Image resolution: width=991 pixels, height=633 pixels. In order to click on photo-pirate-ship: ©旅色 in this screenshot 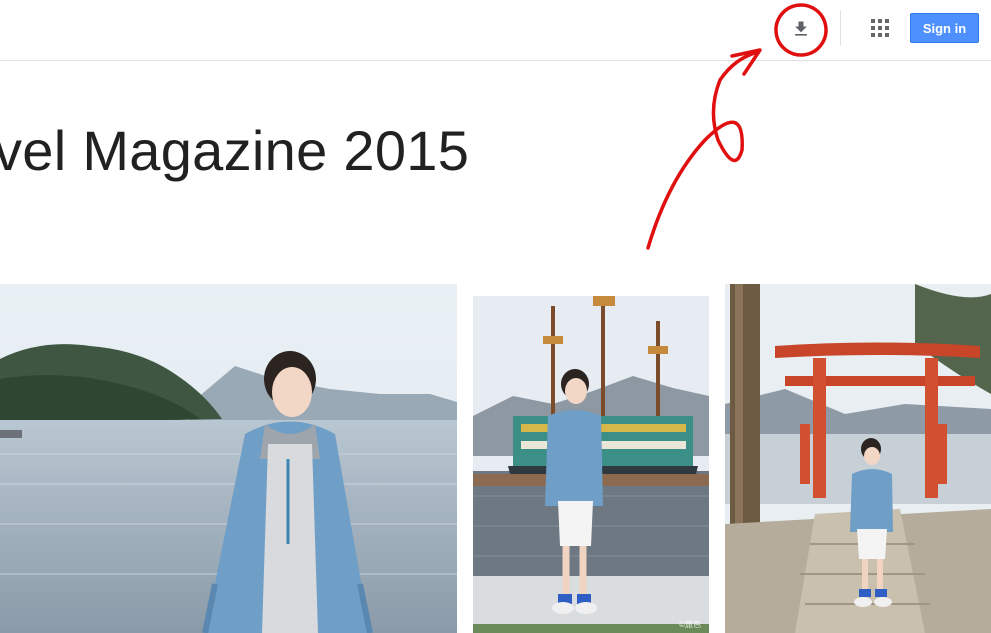, I will do `click(591, 464)`.